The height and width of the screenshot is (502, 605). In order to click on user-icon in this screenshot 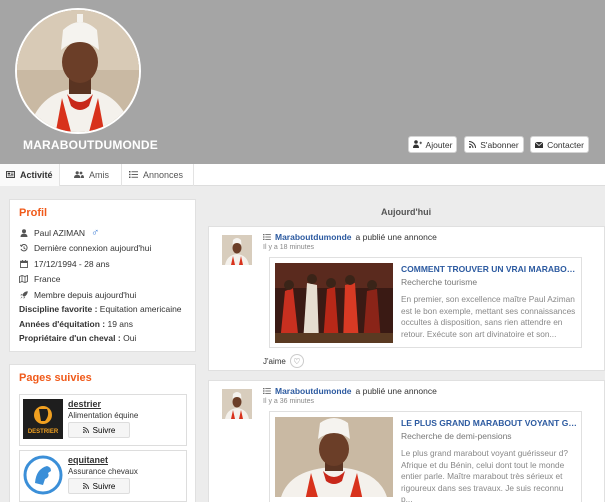, I will do `click(23, 233)`.